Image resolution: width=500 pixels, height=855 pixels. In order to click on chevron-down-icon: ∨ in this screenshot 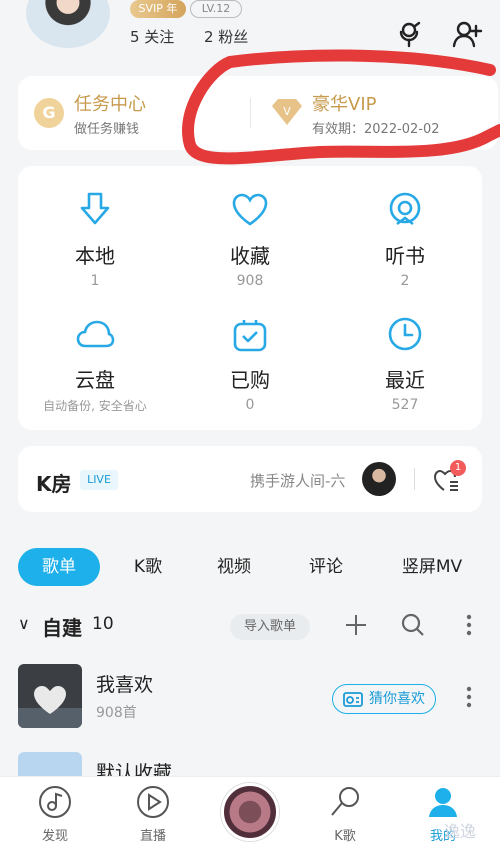, I will do `click(24, 623)`.